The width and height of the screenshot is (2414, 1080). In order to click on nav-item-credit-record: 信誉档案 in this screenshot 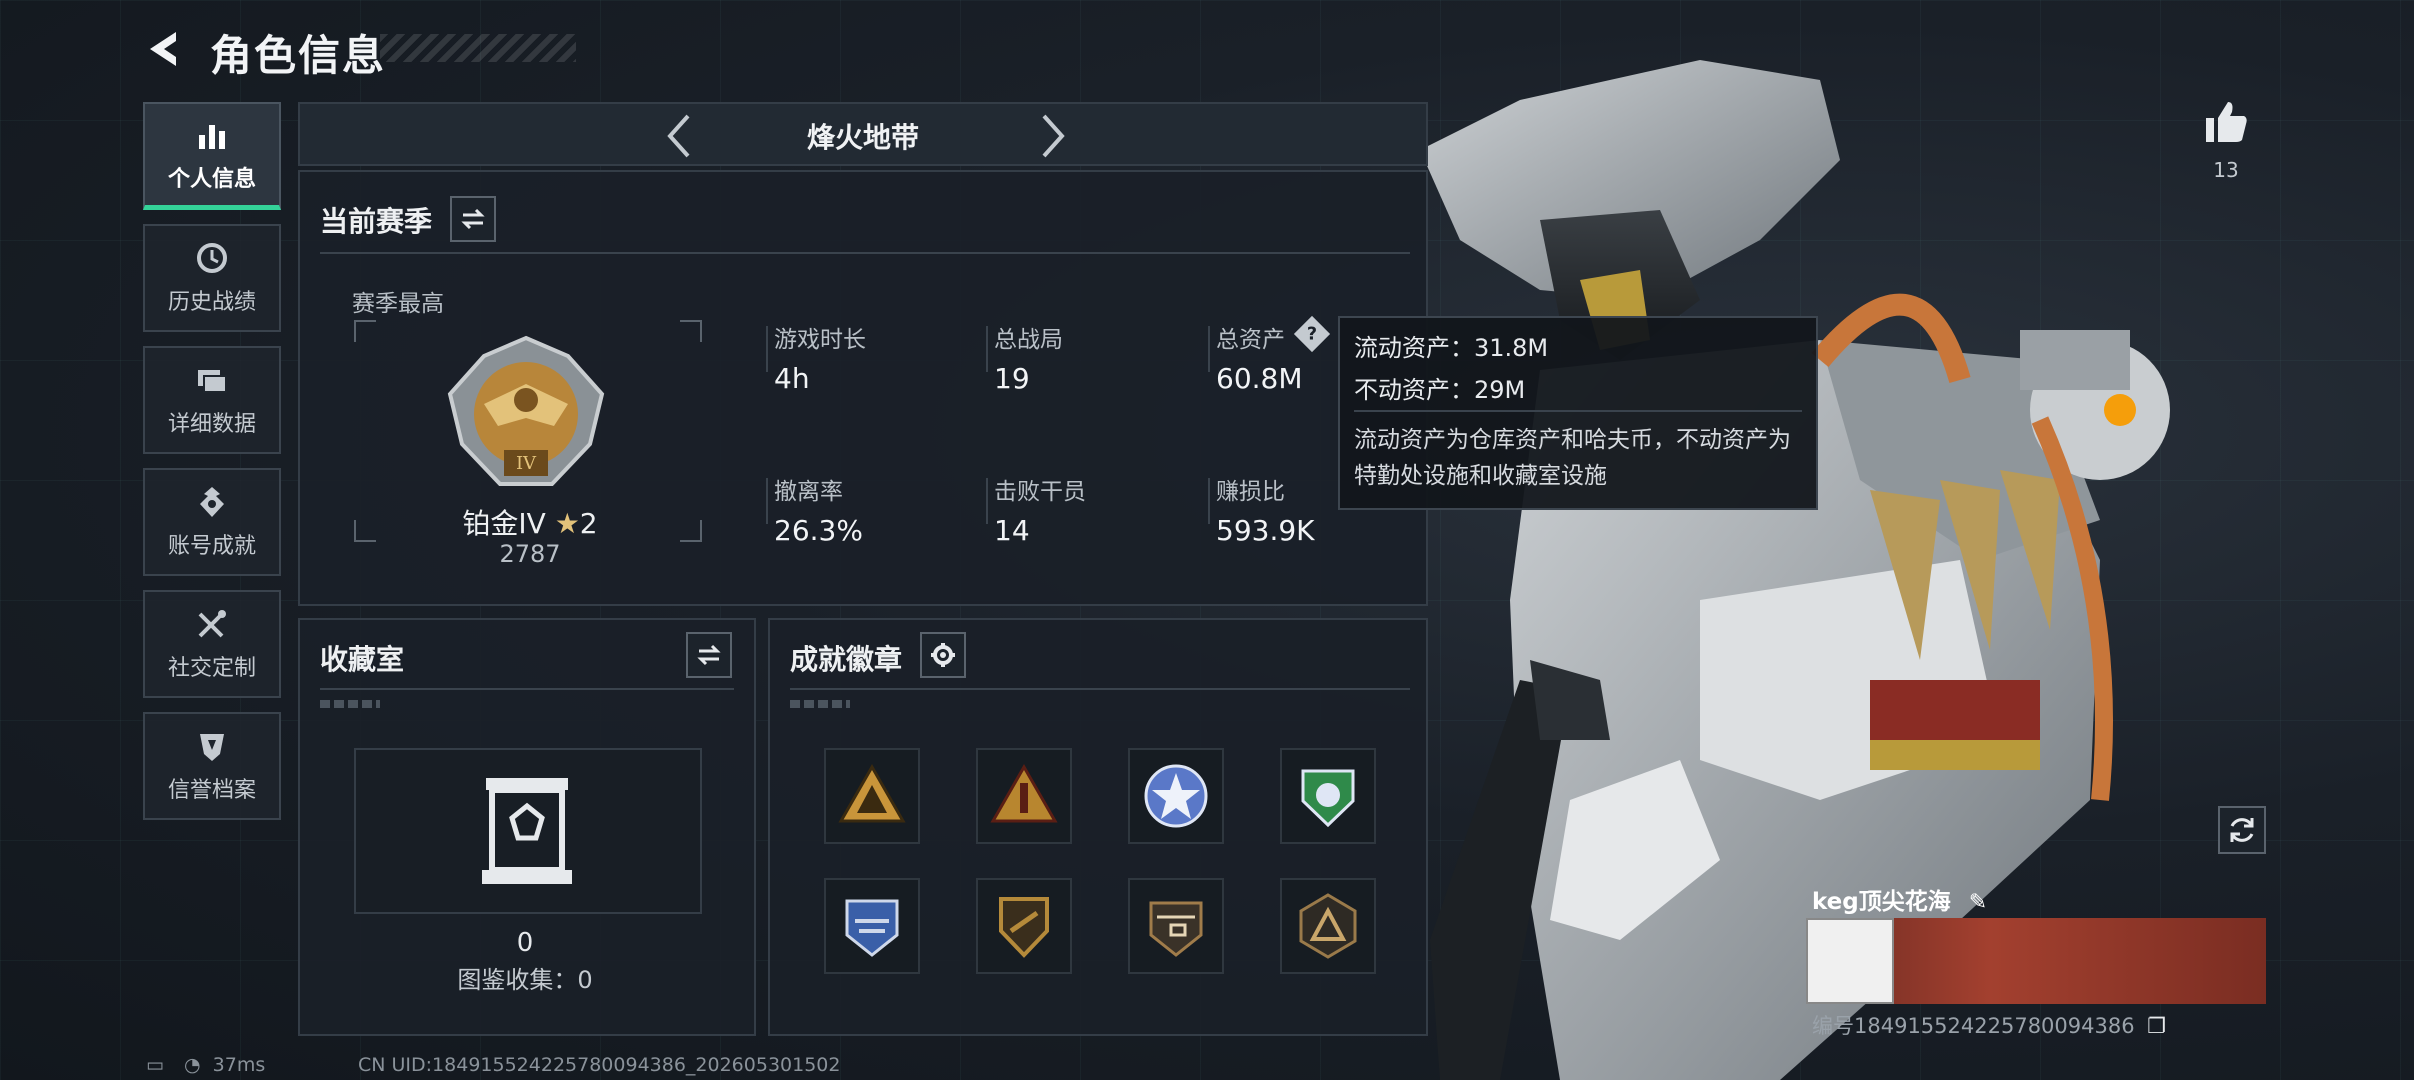, I will do `click(212, 766)`.